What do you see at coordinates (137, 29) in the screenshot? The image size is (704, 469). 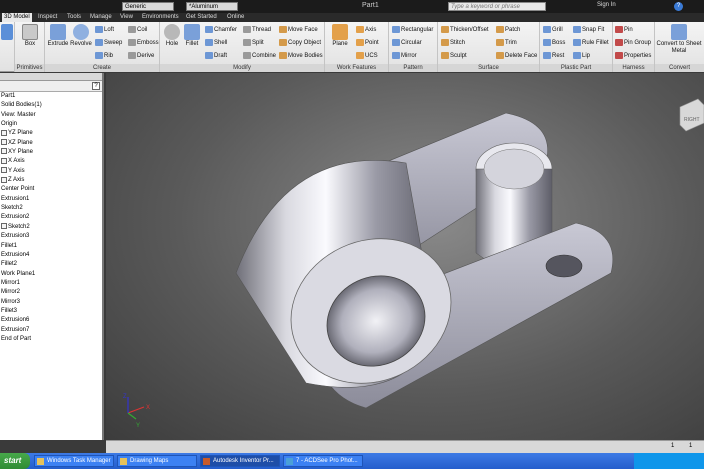 I see `coil-button: Coil` at bounding box center [137, 29].